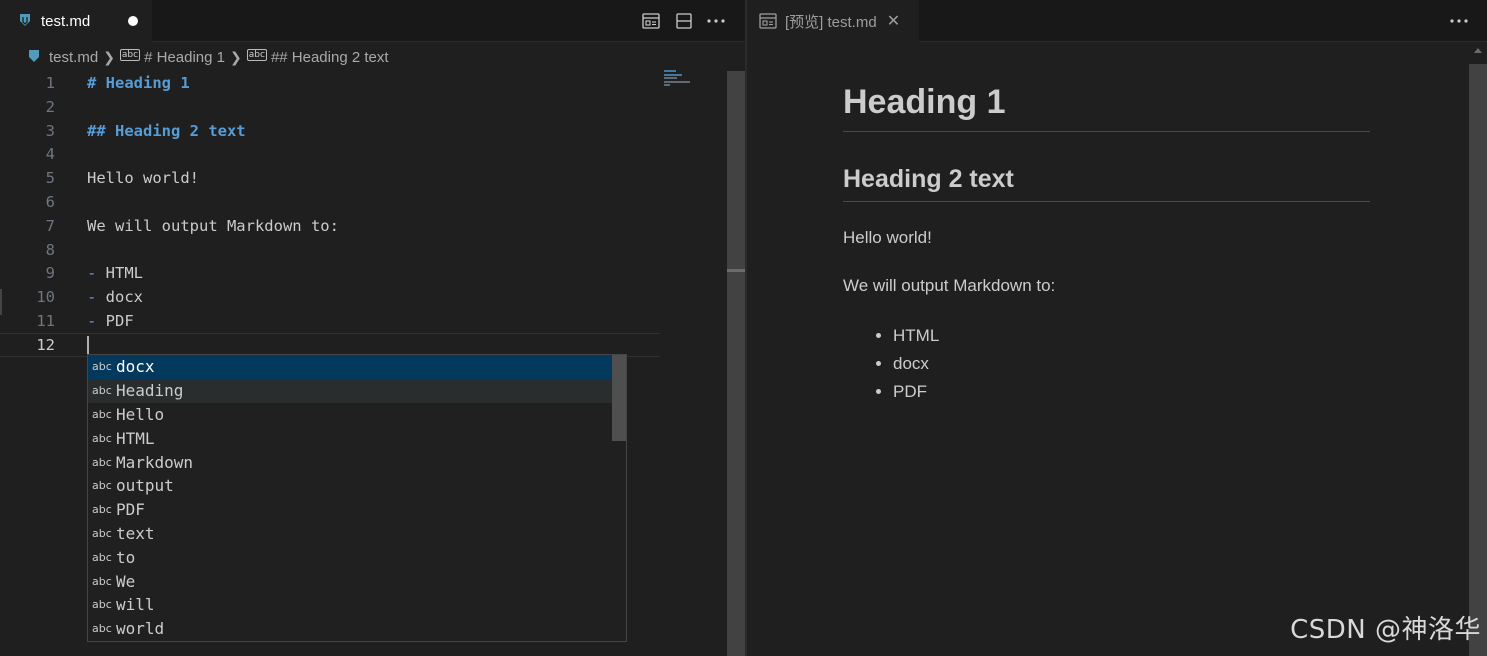 The image size is (1487, 656). What do you see at coordinates (143, 178) in the screenshot?
I see `line-code: Hello world!` at bounding box center [143, 178].